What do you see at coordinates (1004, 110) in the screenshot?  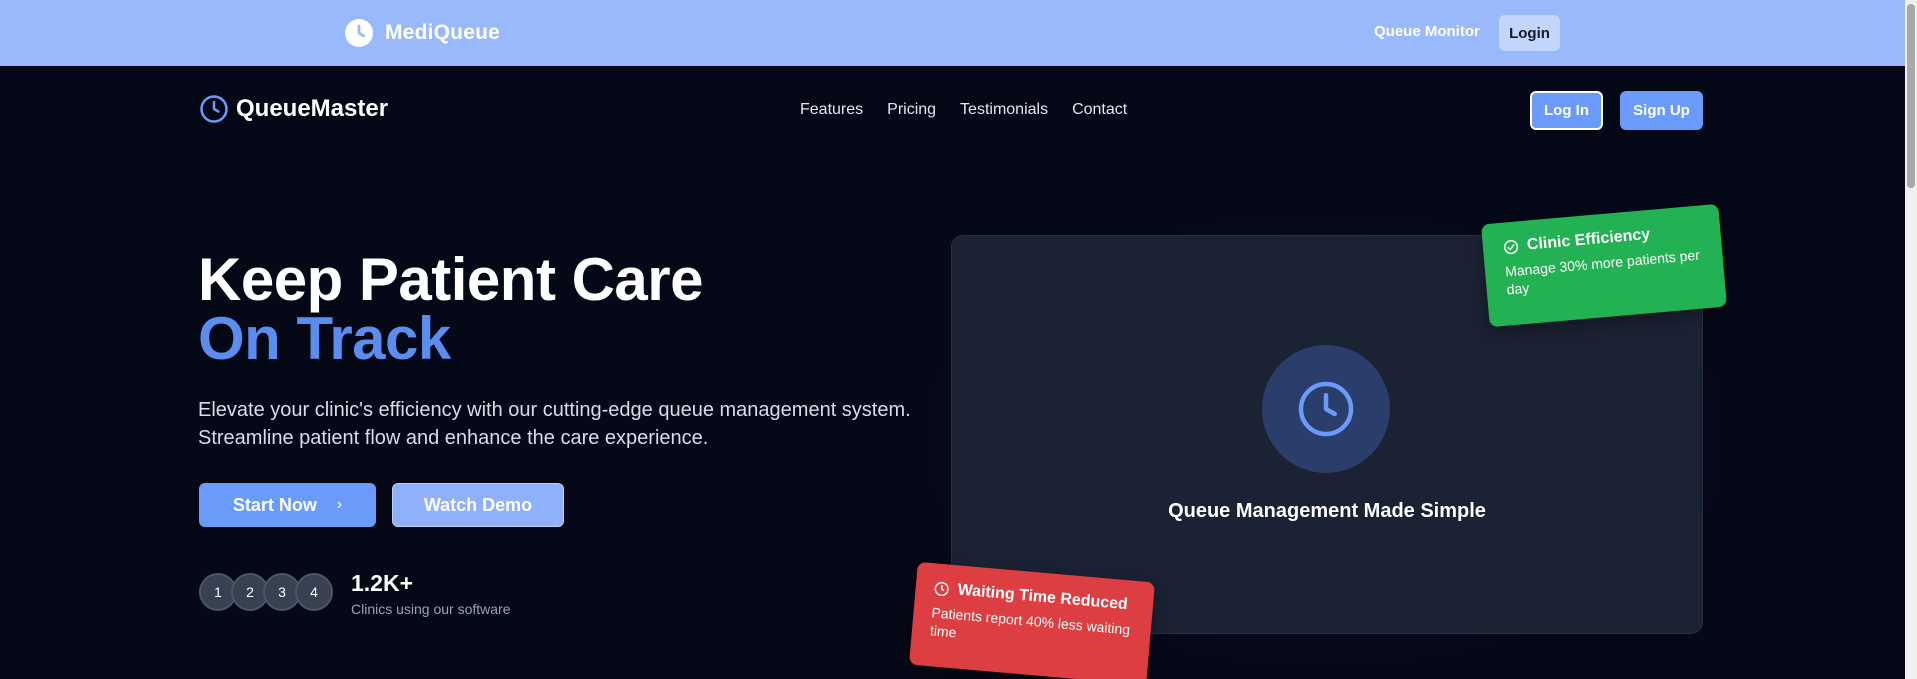 I see `nav-link-testimonials: Testimonials` at bounding box center [1004, 110].